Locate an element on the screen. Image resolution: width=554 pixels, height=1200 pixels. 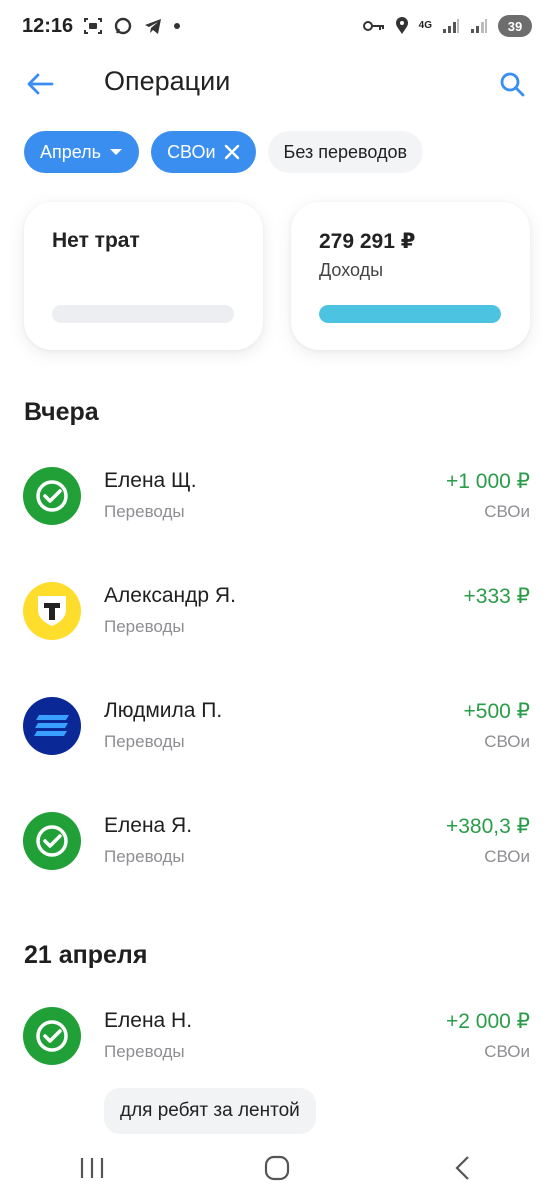
filter-chips: Апрель СВОи Без переводов is located at coordinates (224, 152).